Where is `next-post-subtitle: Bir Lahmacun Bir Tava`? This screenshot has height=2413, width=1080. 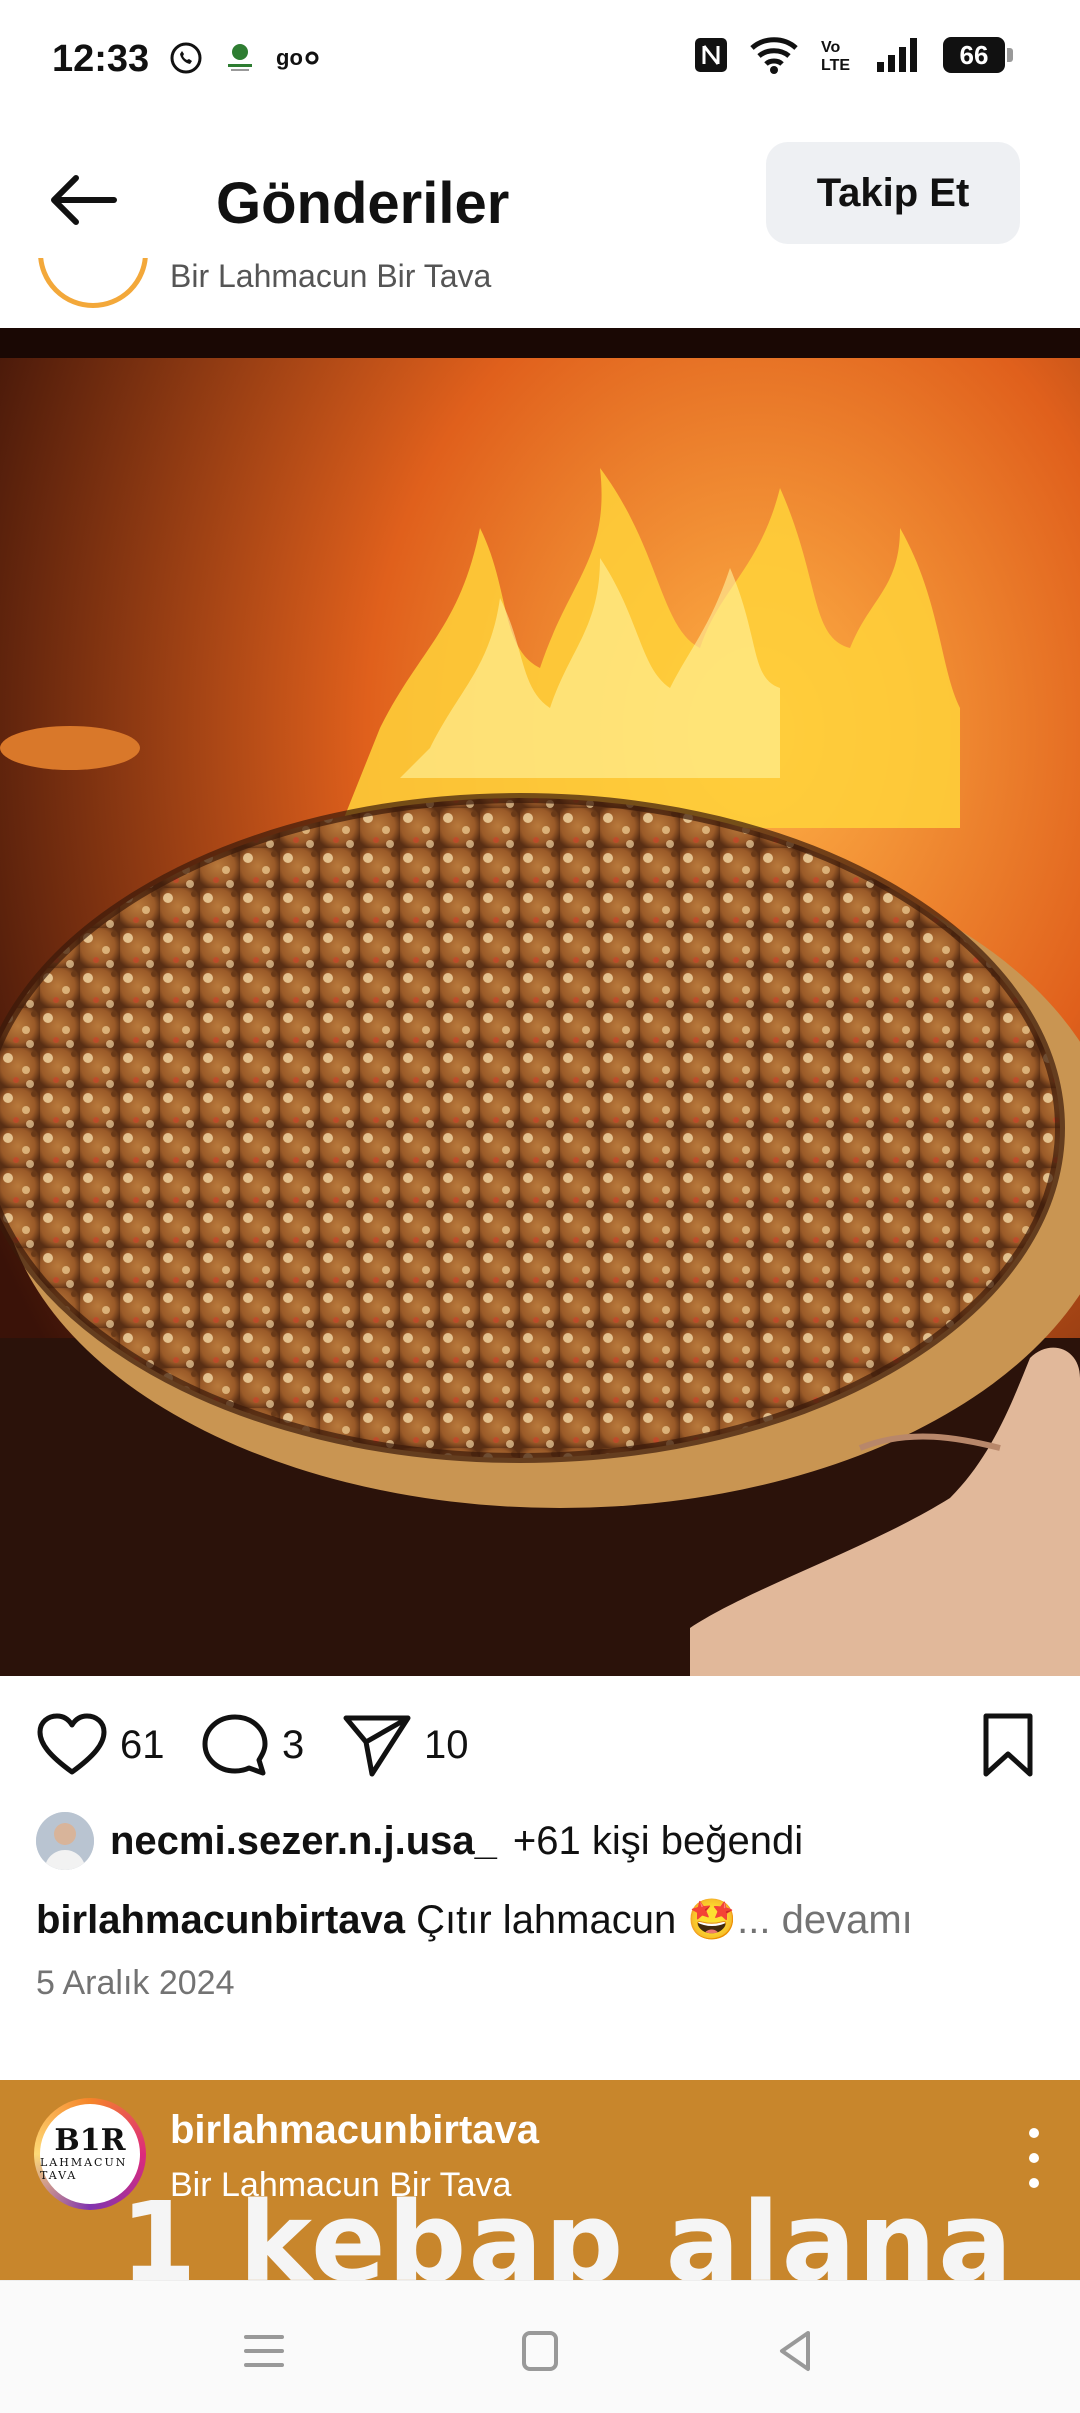
next-post-subtitle: Bir Lahmacun Bir Tava is located at coordinates (341, 2185).